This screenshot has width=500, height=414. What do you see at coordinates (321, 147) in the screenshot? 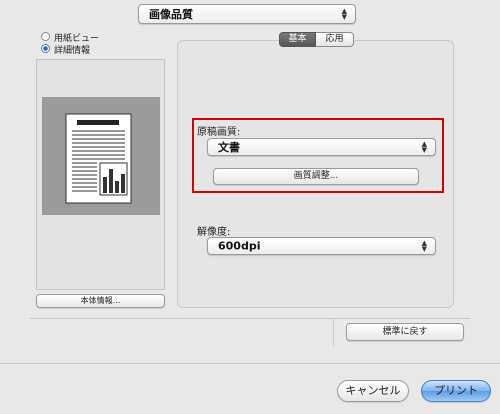
I see `original-quality-popup: 文書 ▲ ▼` at bounding box center [321, 147].